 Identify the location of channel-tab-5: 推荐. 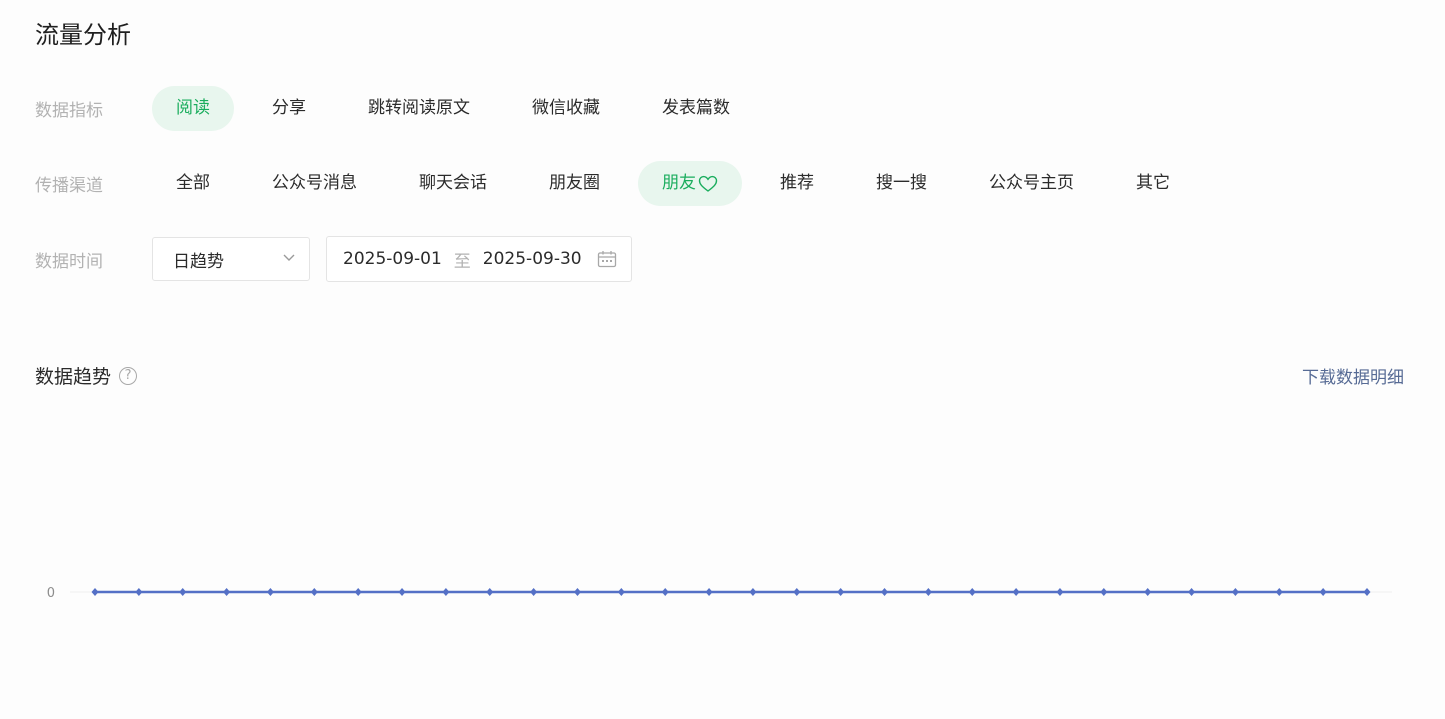
(797, 183).